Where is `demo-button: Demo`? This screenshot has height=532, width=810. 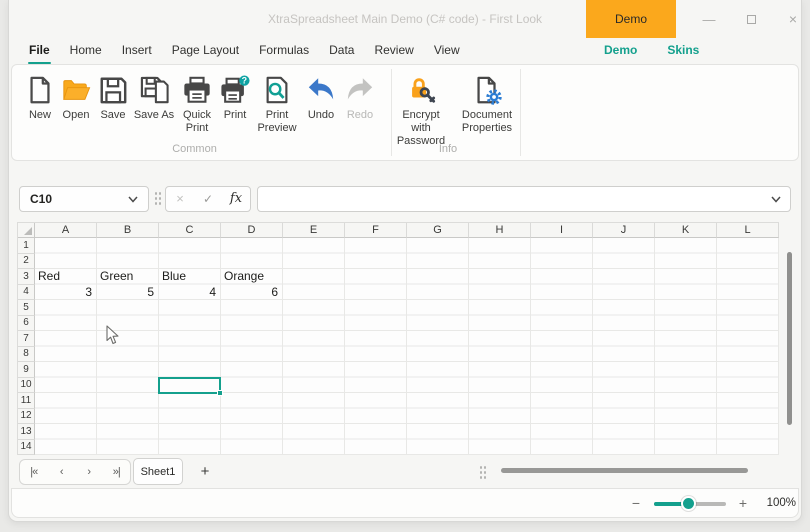 demo-button: Demo is located at coordinates (631, 19).